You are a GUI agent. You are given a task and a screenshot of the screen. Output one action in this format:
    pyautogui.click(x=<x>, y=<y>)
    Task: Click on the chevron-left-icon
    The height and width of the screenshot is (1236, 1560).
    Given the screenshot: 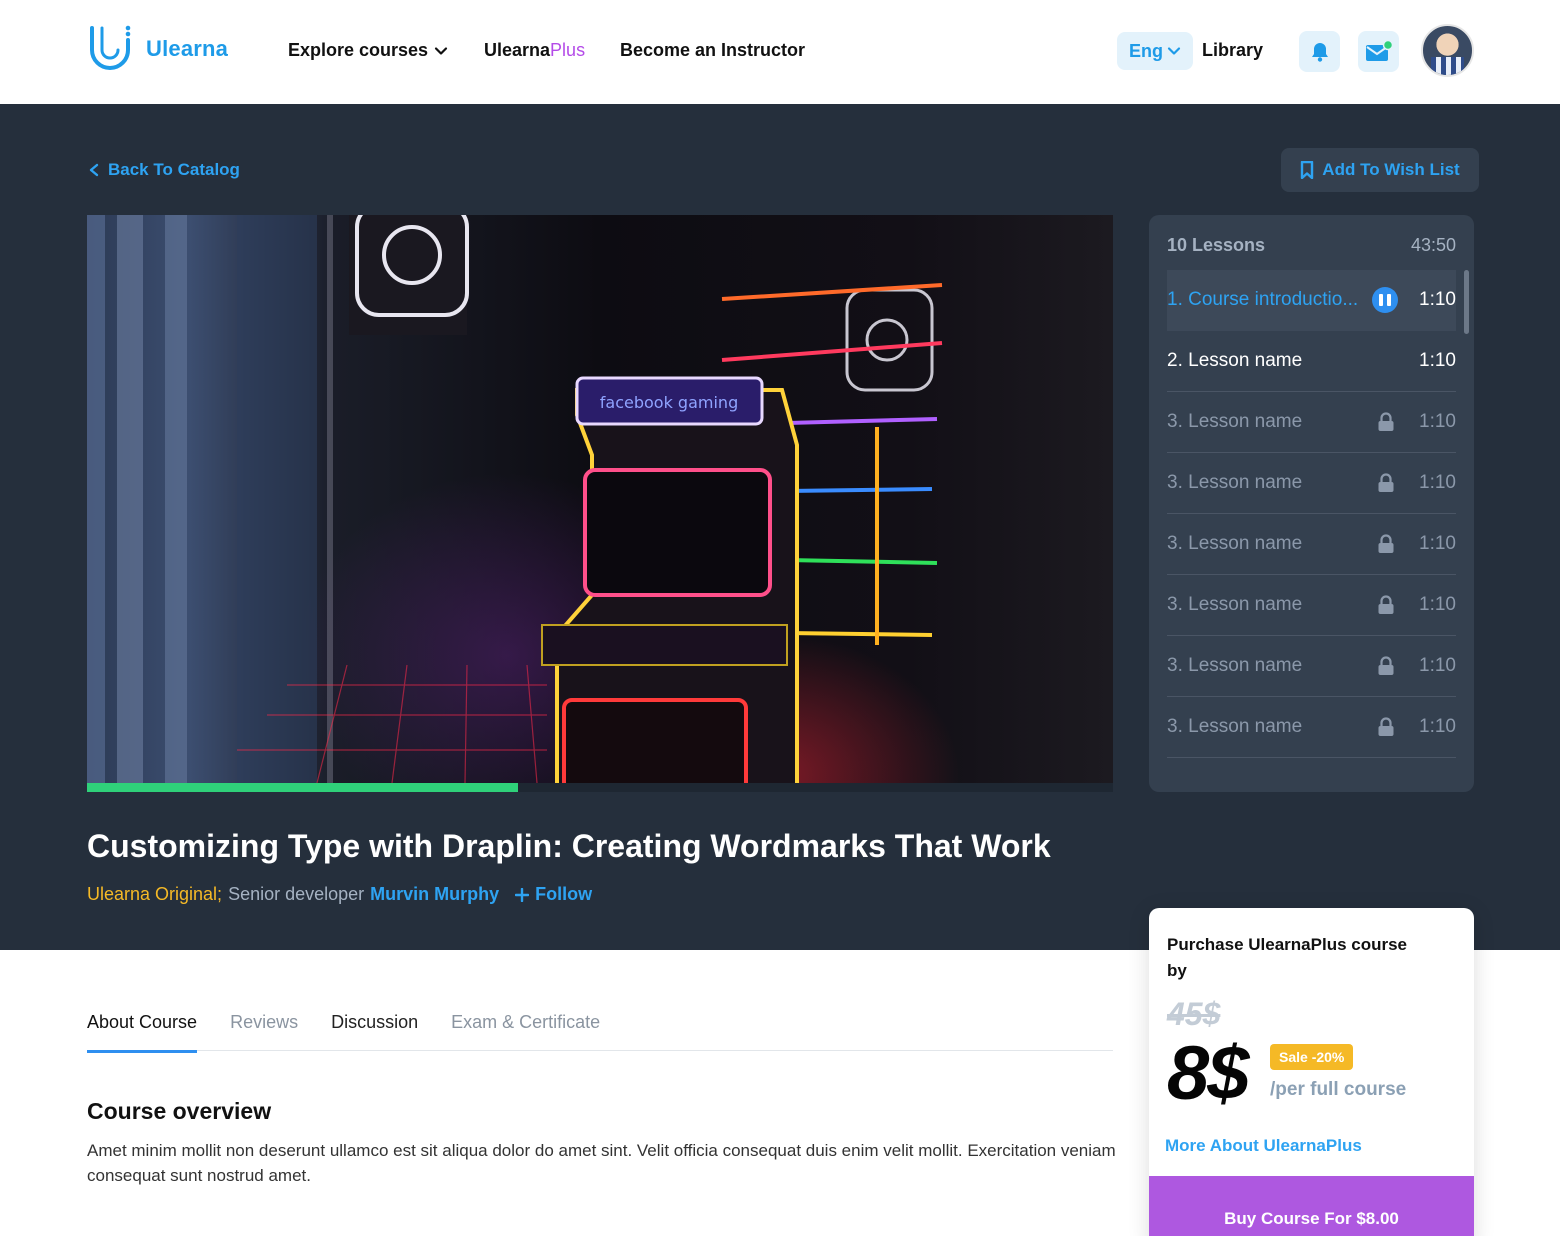 What is the action you would take?
    pyautogui.click(x=94, y=170)
    